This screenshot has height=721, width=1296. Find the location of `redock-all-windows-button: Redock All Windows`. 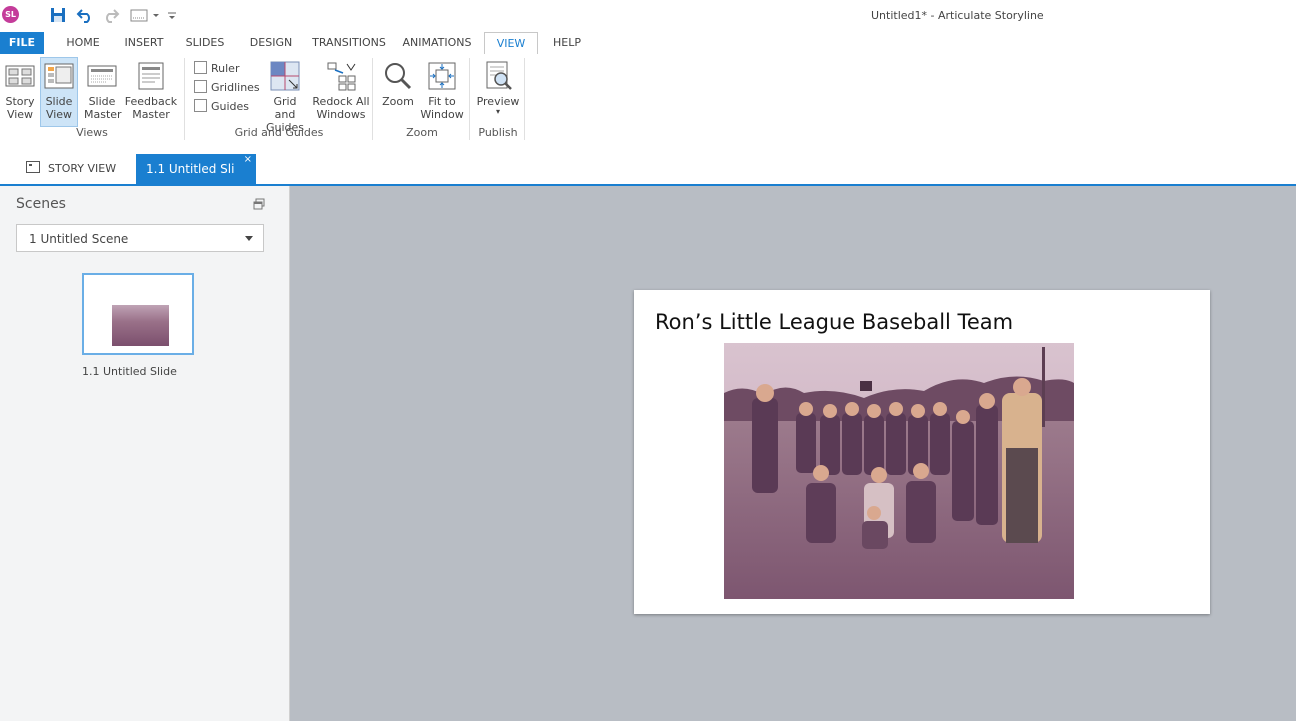

redock-all-windows-button: Redock All Windows is located at coordinates (341, 89).